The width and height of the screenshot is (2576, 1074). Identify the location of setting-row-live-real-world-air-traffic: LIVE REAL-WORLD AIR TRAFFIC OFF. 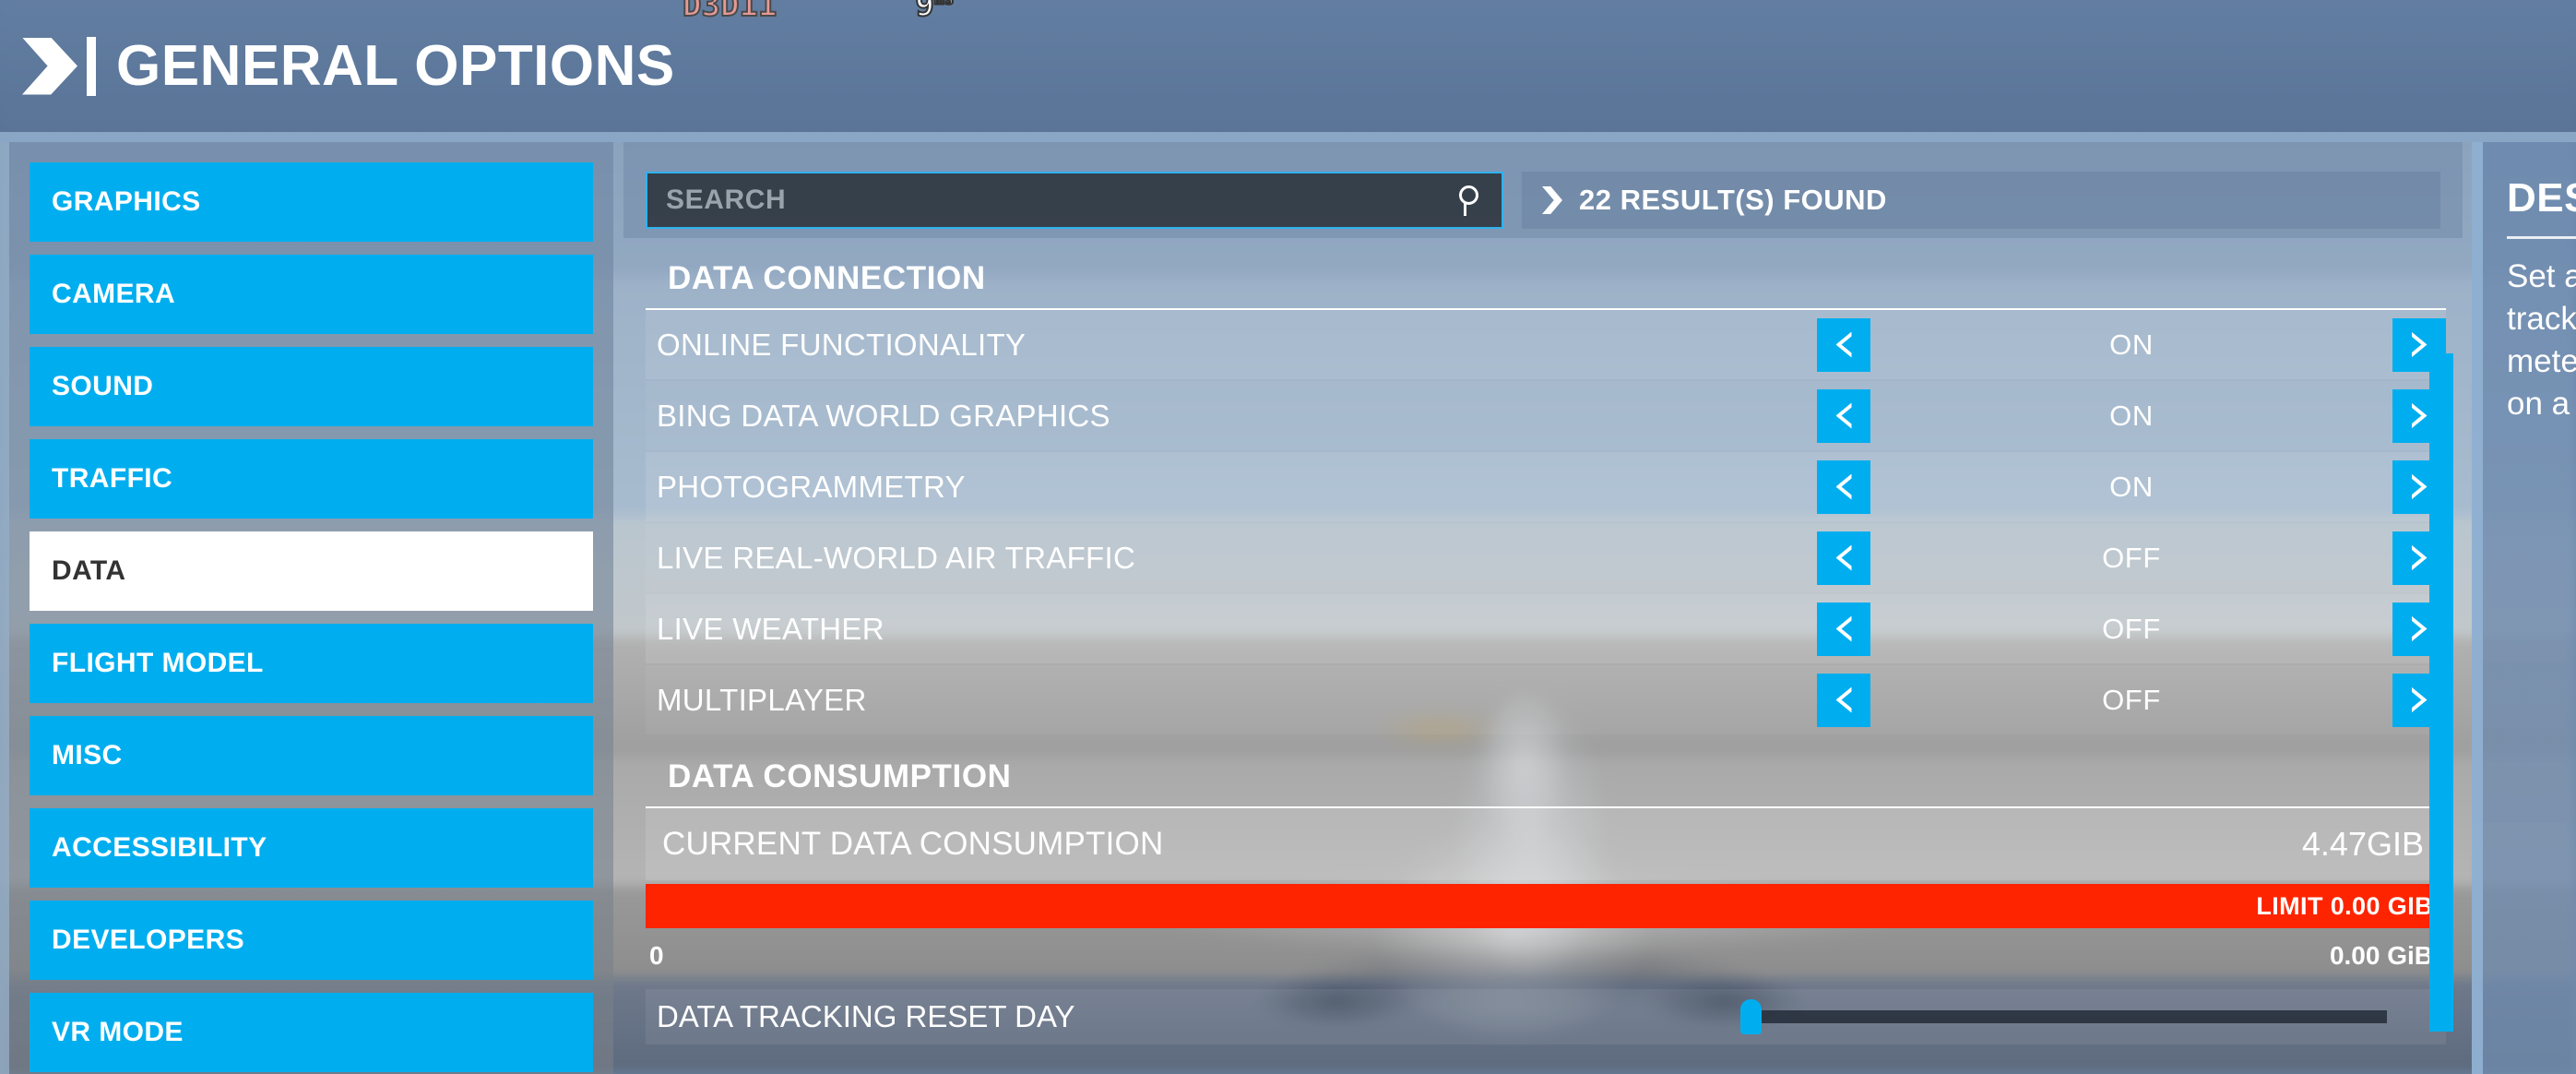
(1546, 558).